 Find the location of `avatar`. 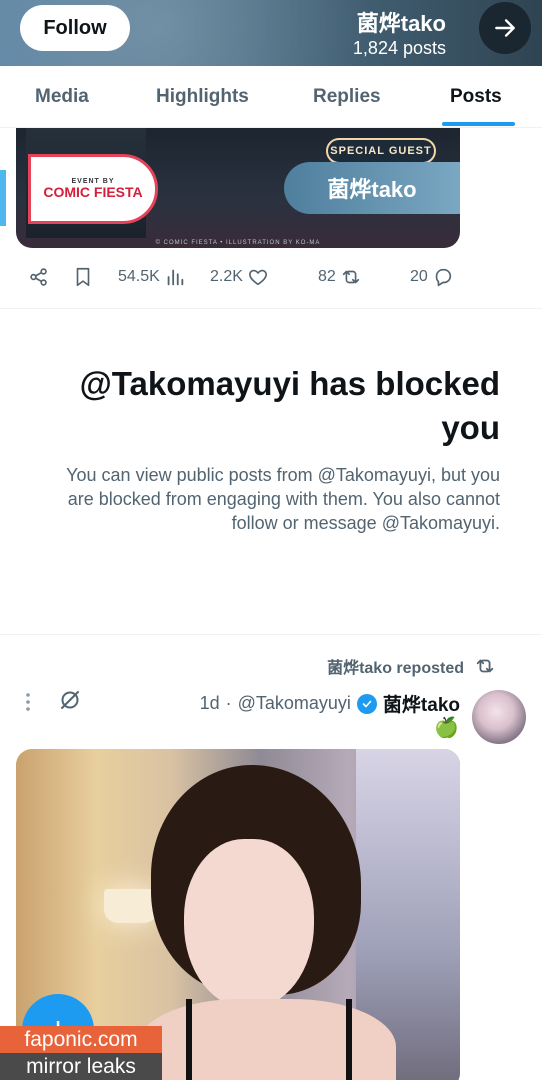

avatar is located at coordinates (499, 717).